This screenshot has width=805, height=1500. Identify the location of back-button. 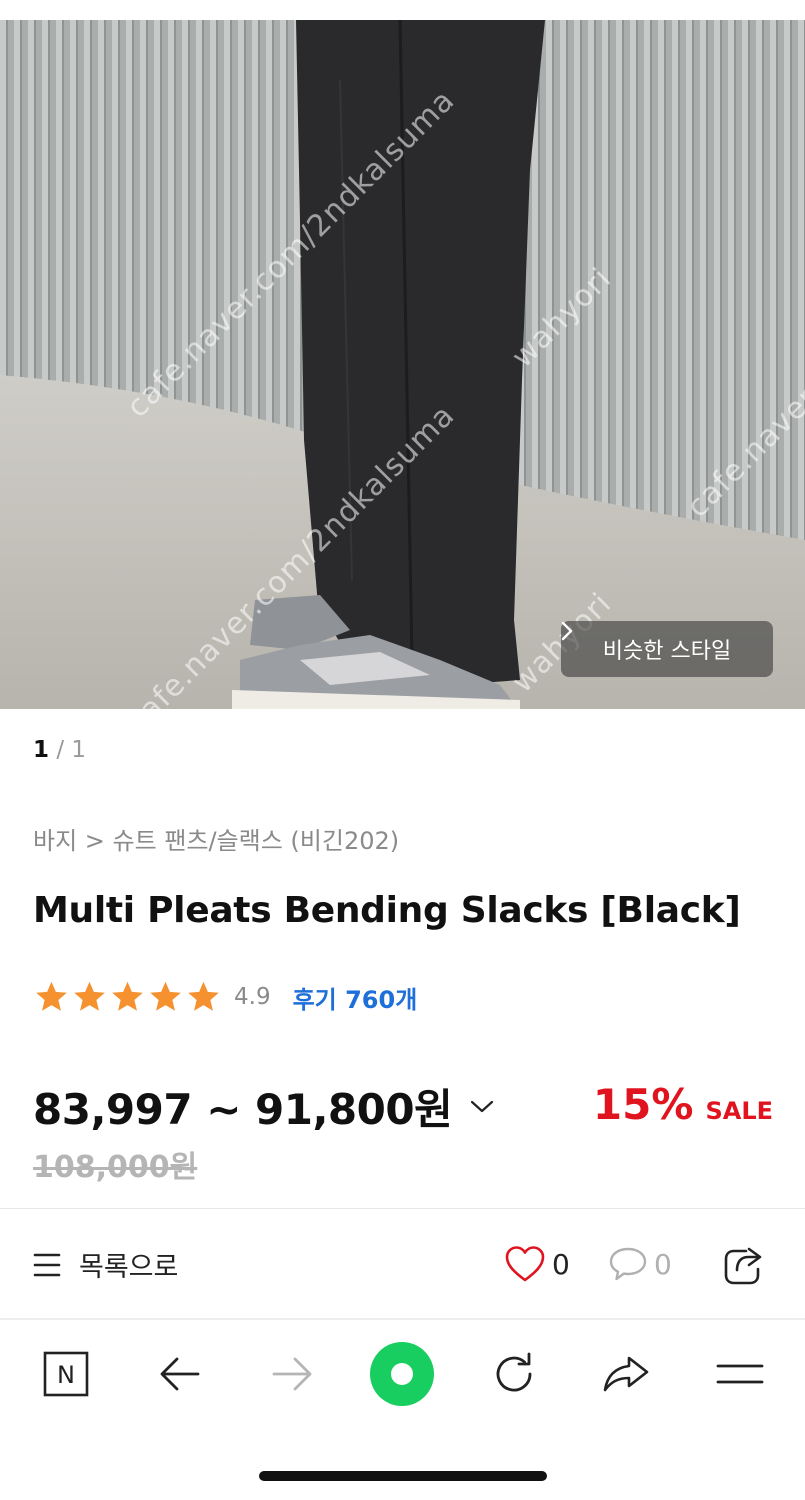
(180, 1374).